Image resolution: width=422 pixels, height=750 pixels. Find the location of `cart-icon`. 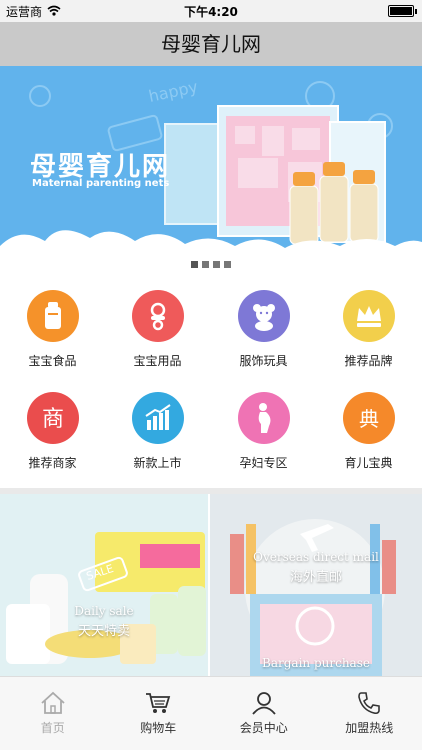

cart-icon is located at coordinates (158, 703).